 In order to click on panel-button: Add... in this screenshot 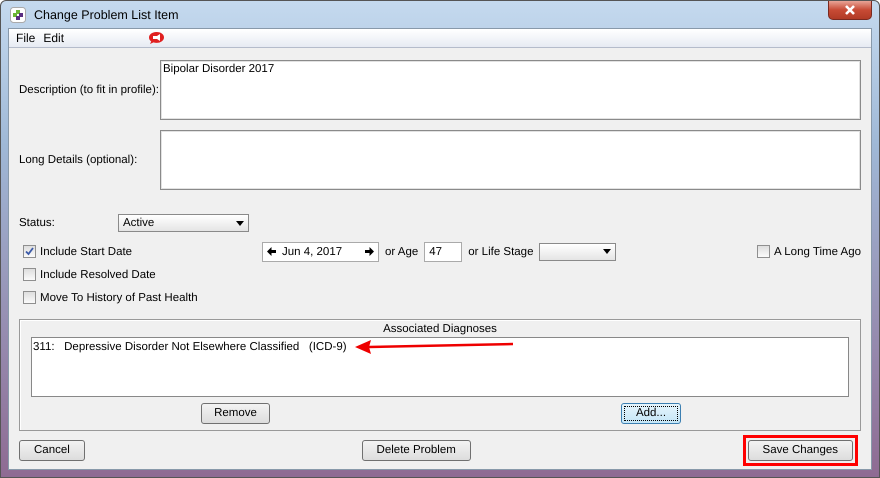, I will do `click(651, 413)`.